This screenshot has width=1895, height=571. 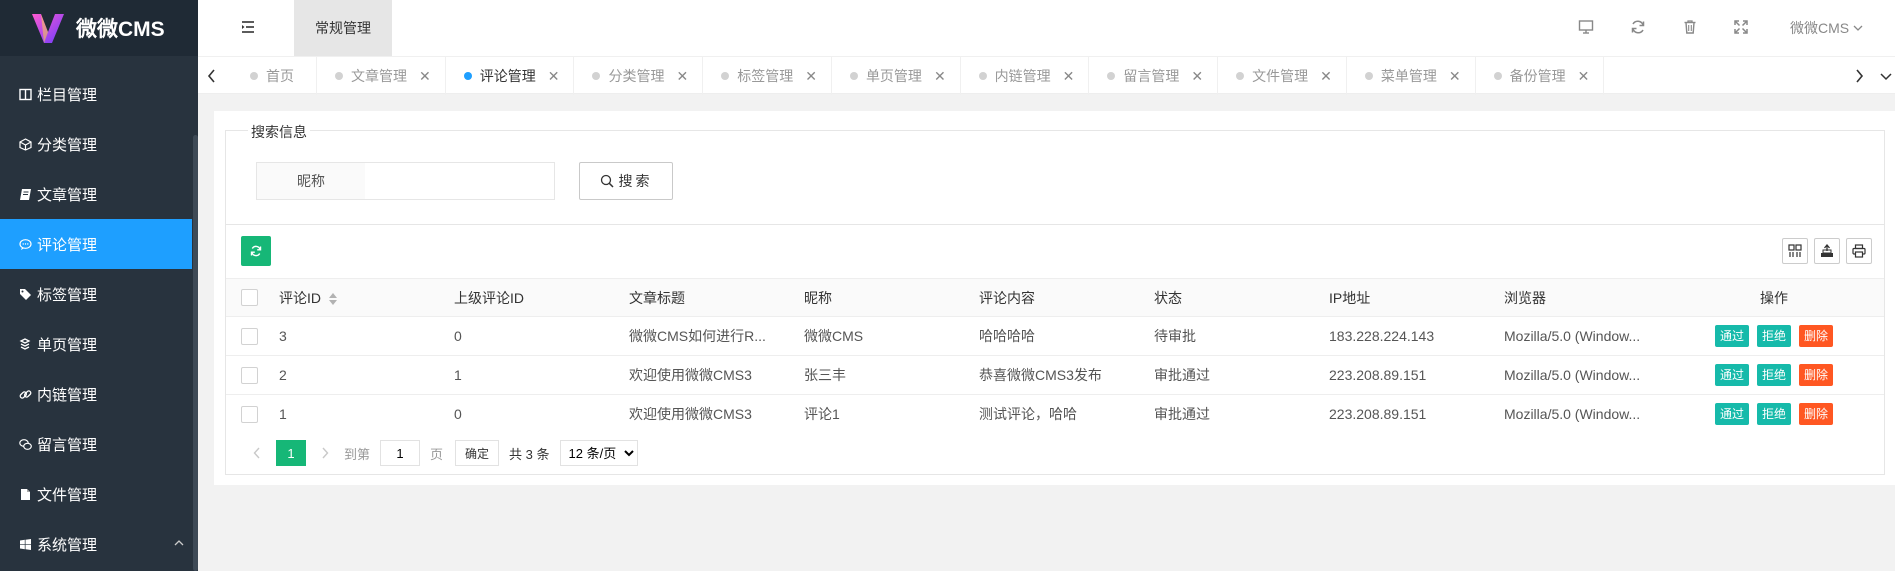 What do you see at coordinates (279, 132) in the screenshot?
I see `search-legend: 搜索信息` at bounding box center [279, 132].